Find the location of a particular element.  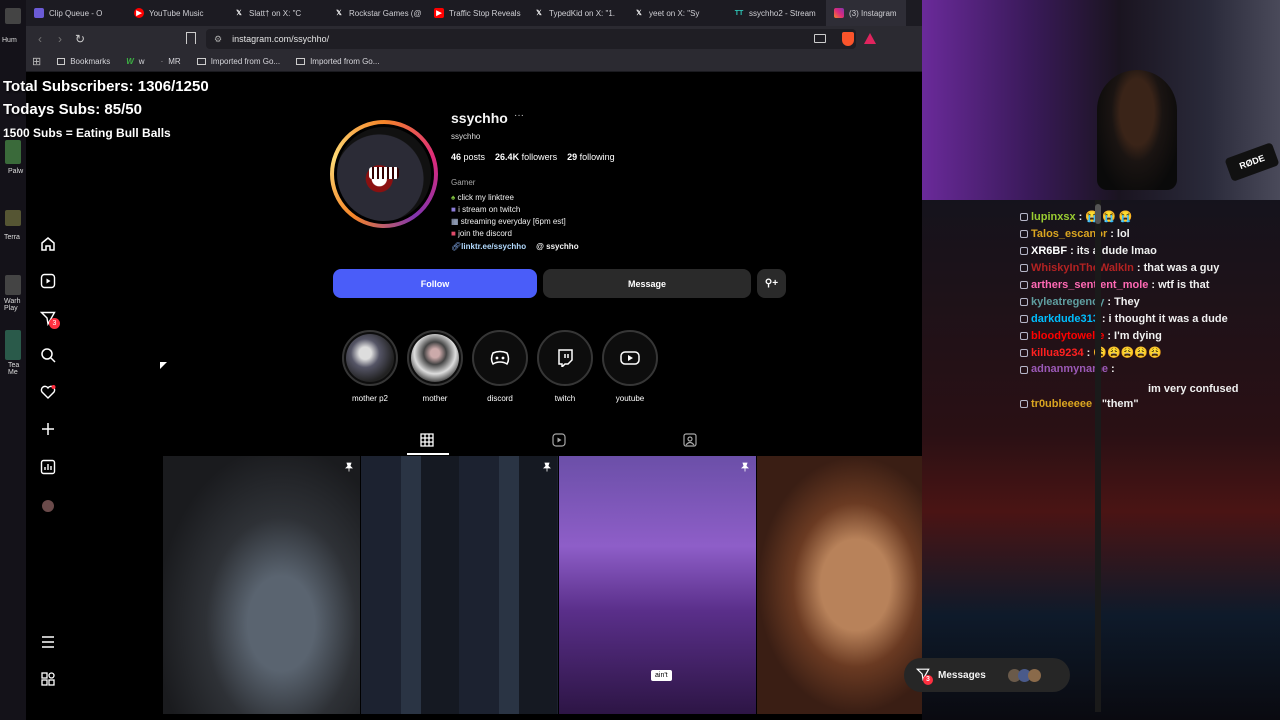

search-icon is located at coordinates (48, 355).